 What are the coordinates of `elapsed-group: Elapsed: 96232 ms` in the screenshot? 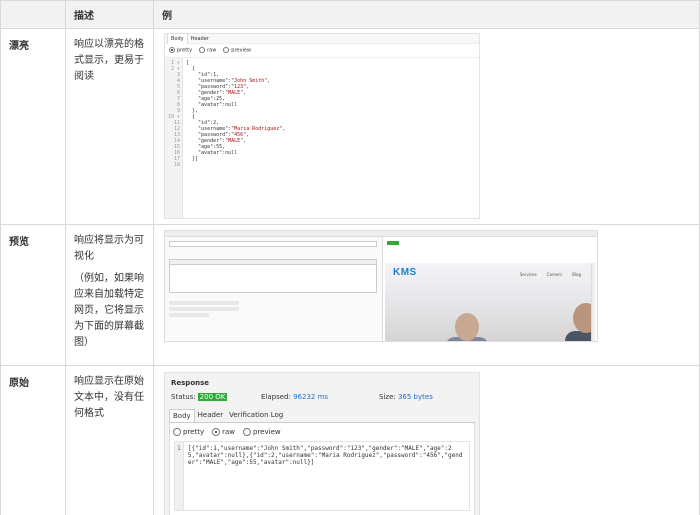 It's located at (295, 397).